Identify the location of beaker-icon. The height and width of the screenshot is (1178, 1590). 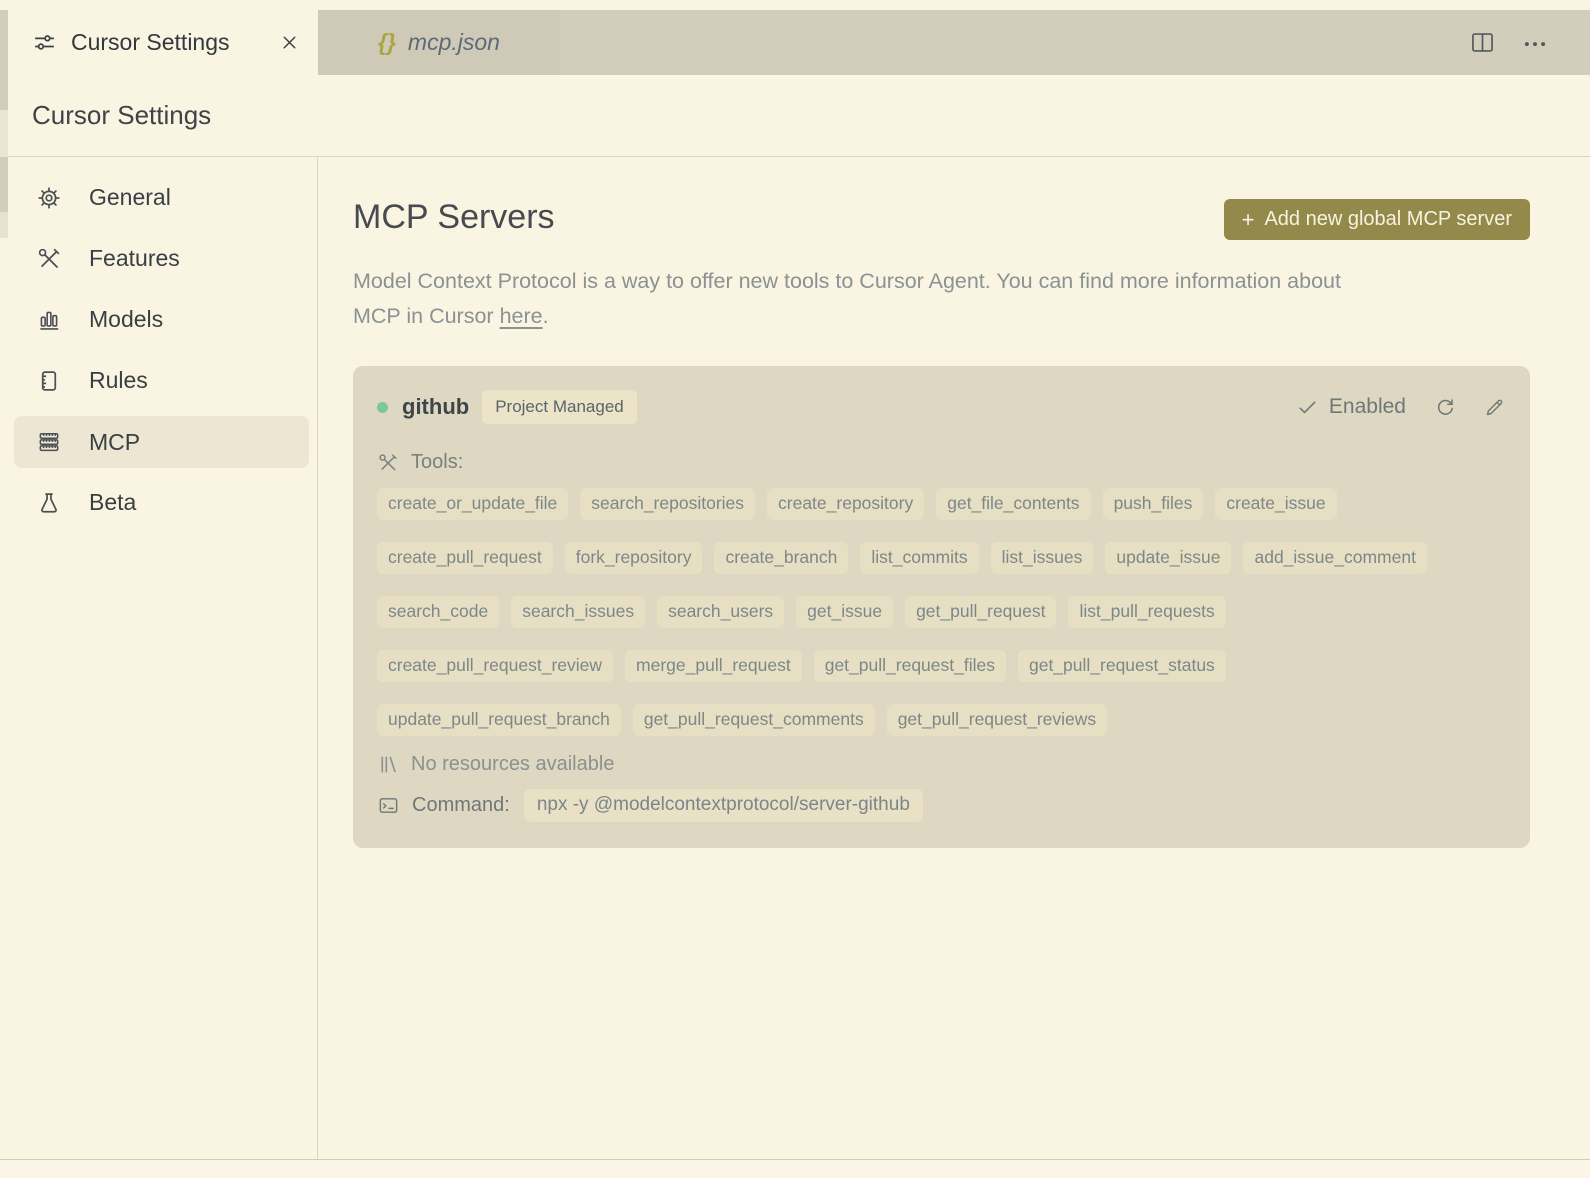
(49, 503).